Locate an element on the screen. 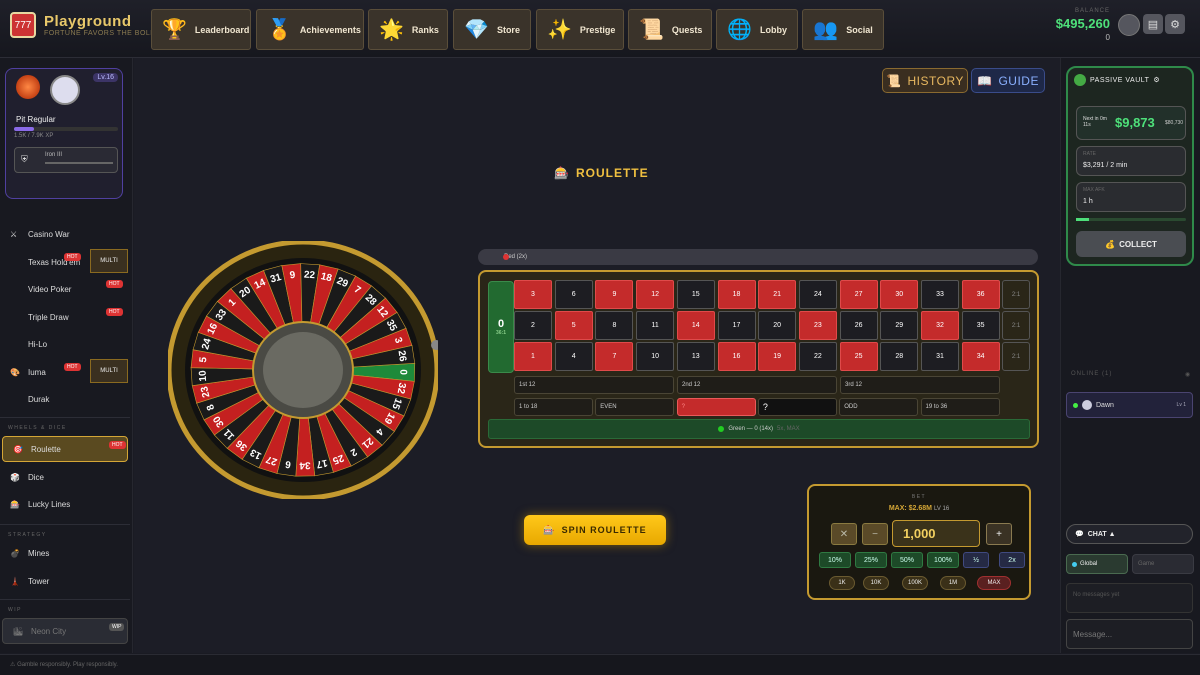 The height and width of the screenshot is (675, 1200). tab-global: Global is located at coordinates (1097, 564).